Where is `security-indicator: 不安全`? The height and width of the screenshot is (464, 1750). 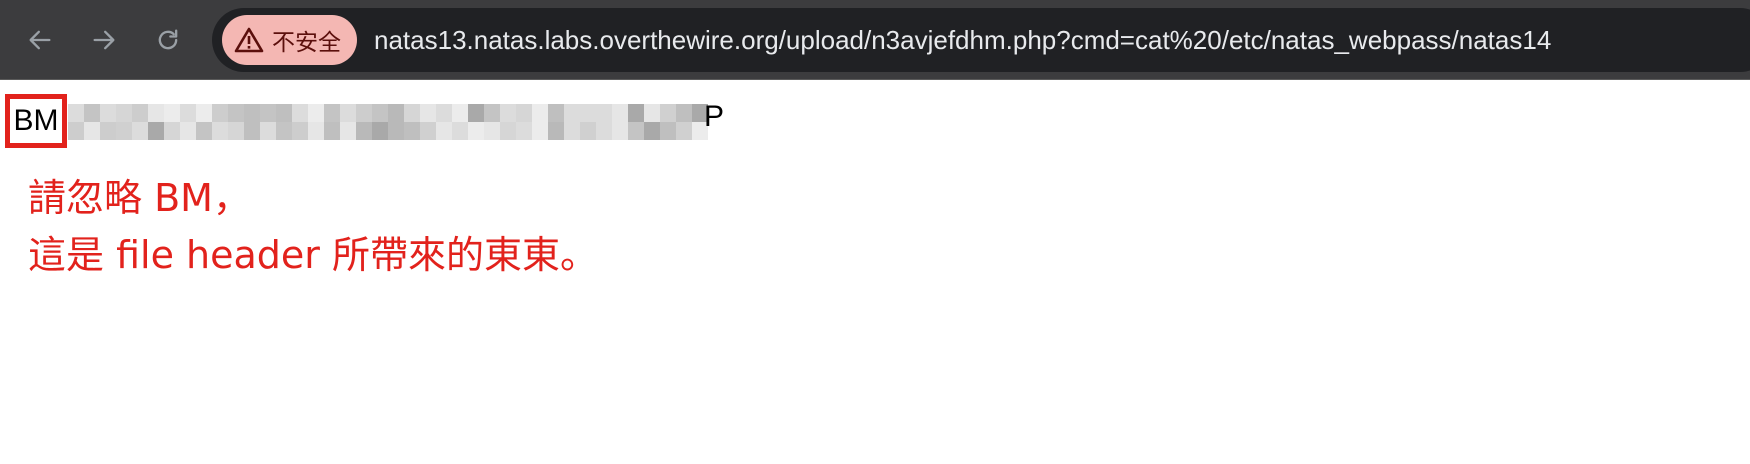 security-indicator: 不安全 is located at coordinates (289, 40).